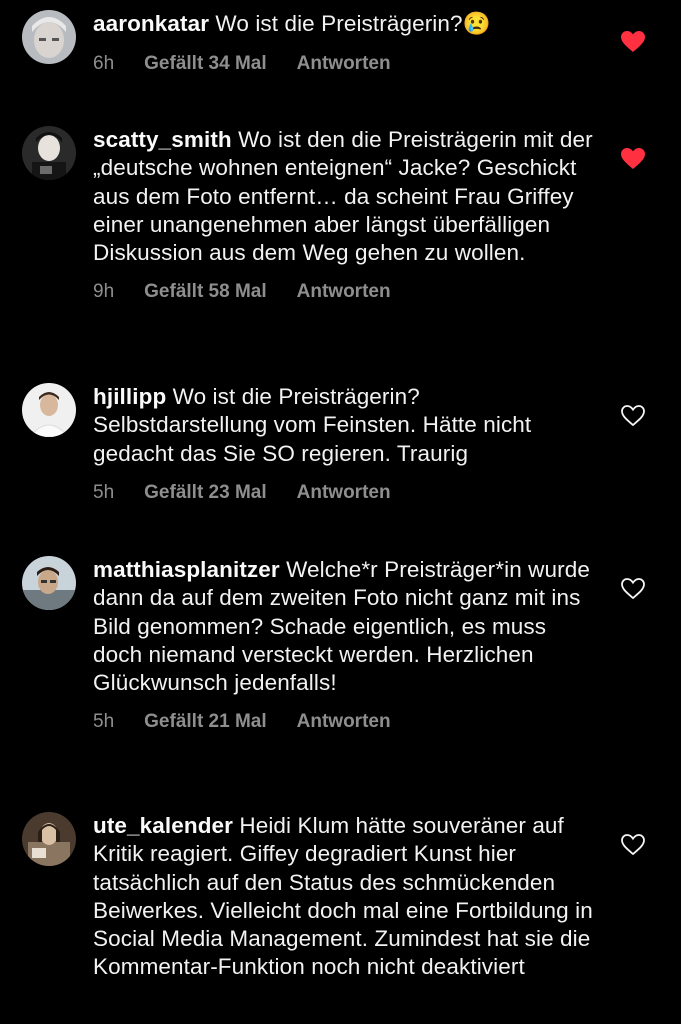 This screenshot has width=681, height=1024. What do you see at coordinates (104, 64) in the screenshot?
I see `comment-time: 6h` at bounding box center [104, 64].